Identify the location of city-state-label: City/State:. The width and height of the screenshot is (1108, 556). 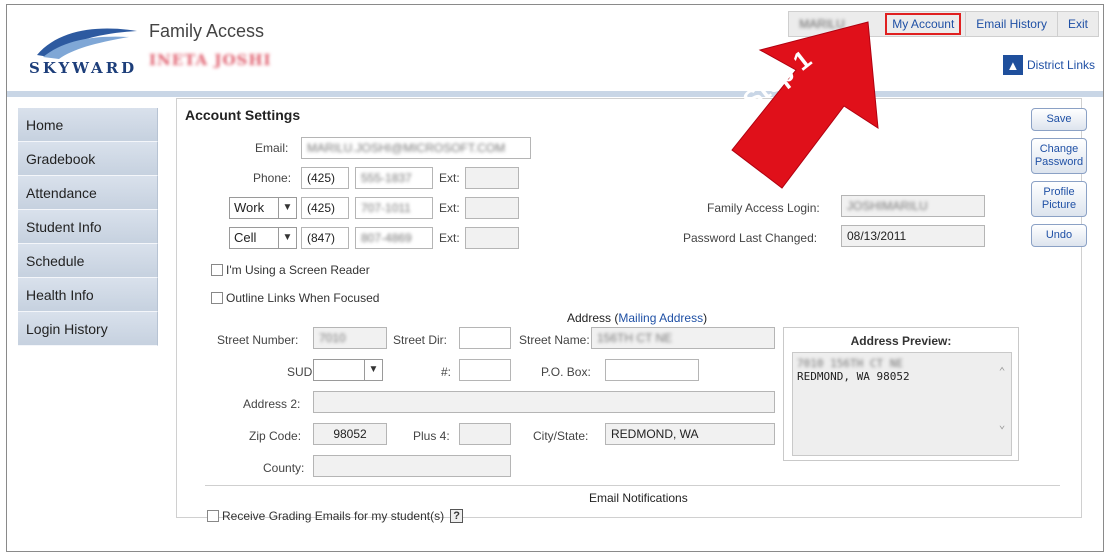
(561, 436).